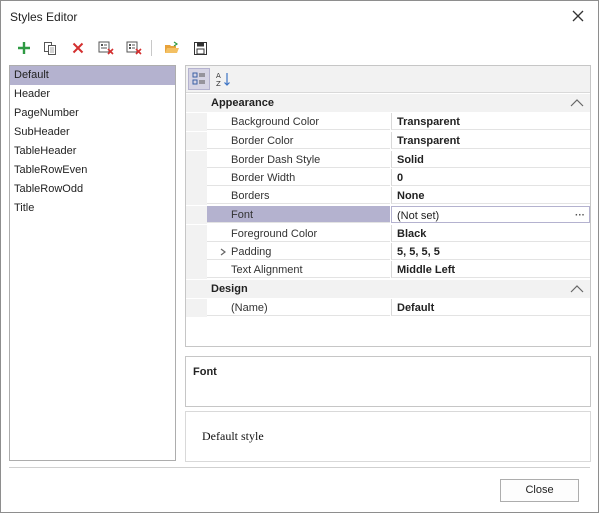  Describe the element at coordinates (92, 189) in the screenshot. I see `style-item-tablerowodd: TableRowOdd` at that location.